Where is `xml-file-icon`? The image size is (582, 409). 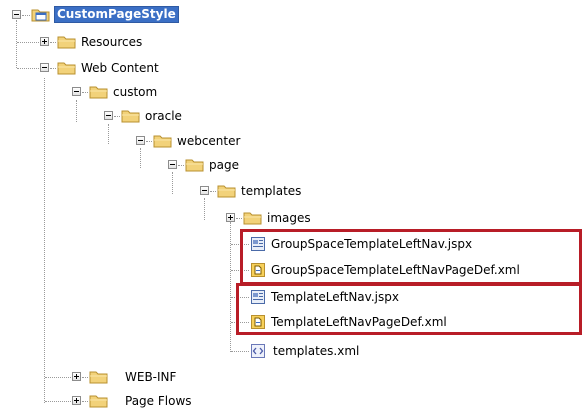 xml-file-icon is located at coordinates (258, 351).